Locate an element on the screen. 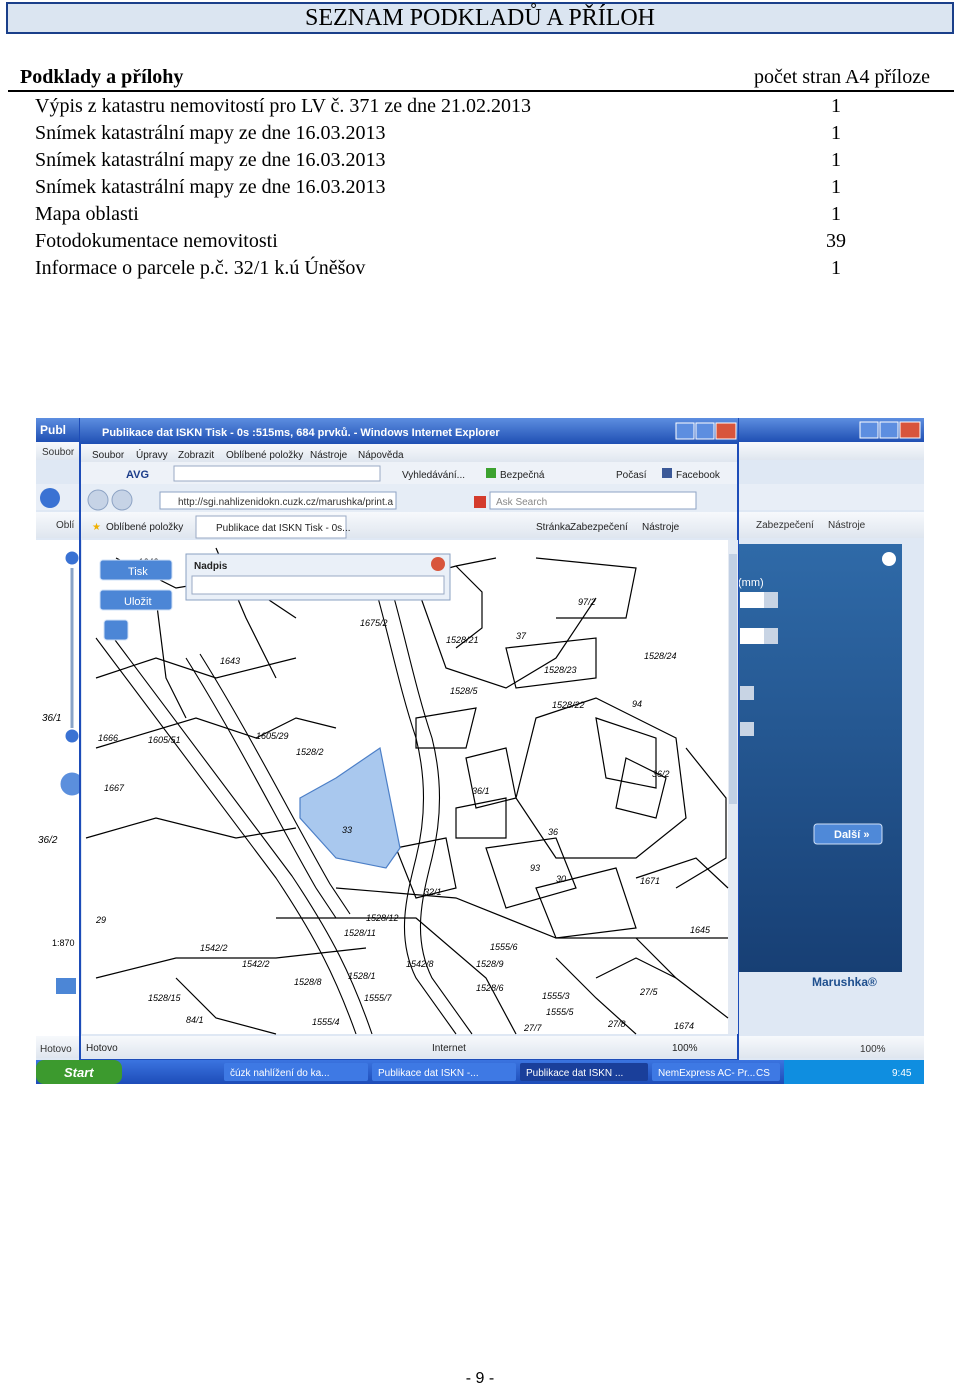 The width and height of the screenshot is (960, 1390). next-button-label: Další » is located at coordinates (851, 835).